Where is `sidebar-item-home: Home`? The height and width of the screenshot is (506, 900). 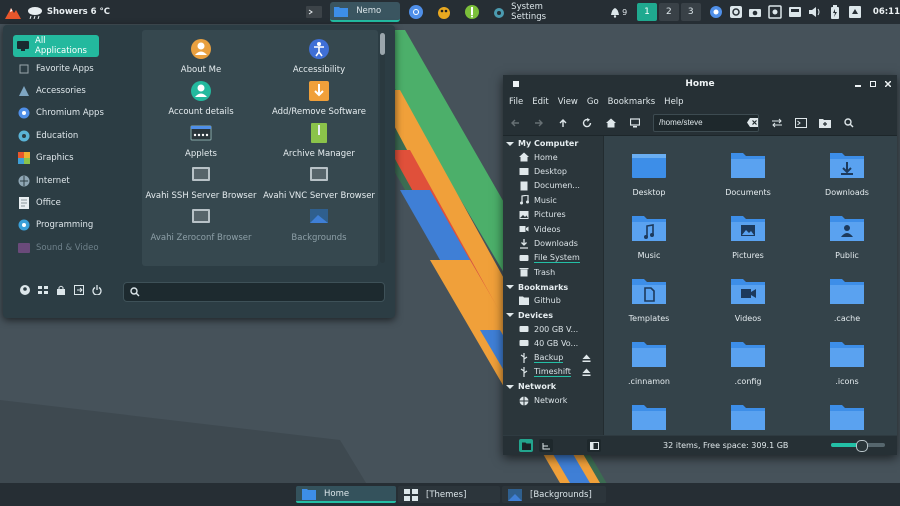 sidebar-item-home: Home is located at coordinates (553, 157).